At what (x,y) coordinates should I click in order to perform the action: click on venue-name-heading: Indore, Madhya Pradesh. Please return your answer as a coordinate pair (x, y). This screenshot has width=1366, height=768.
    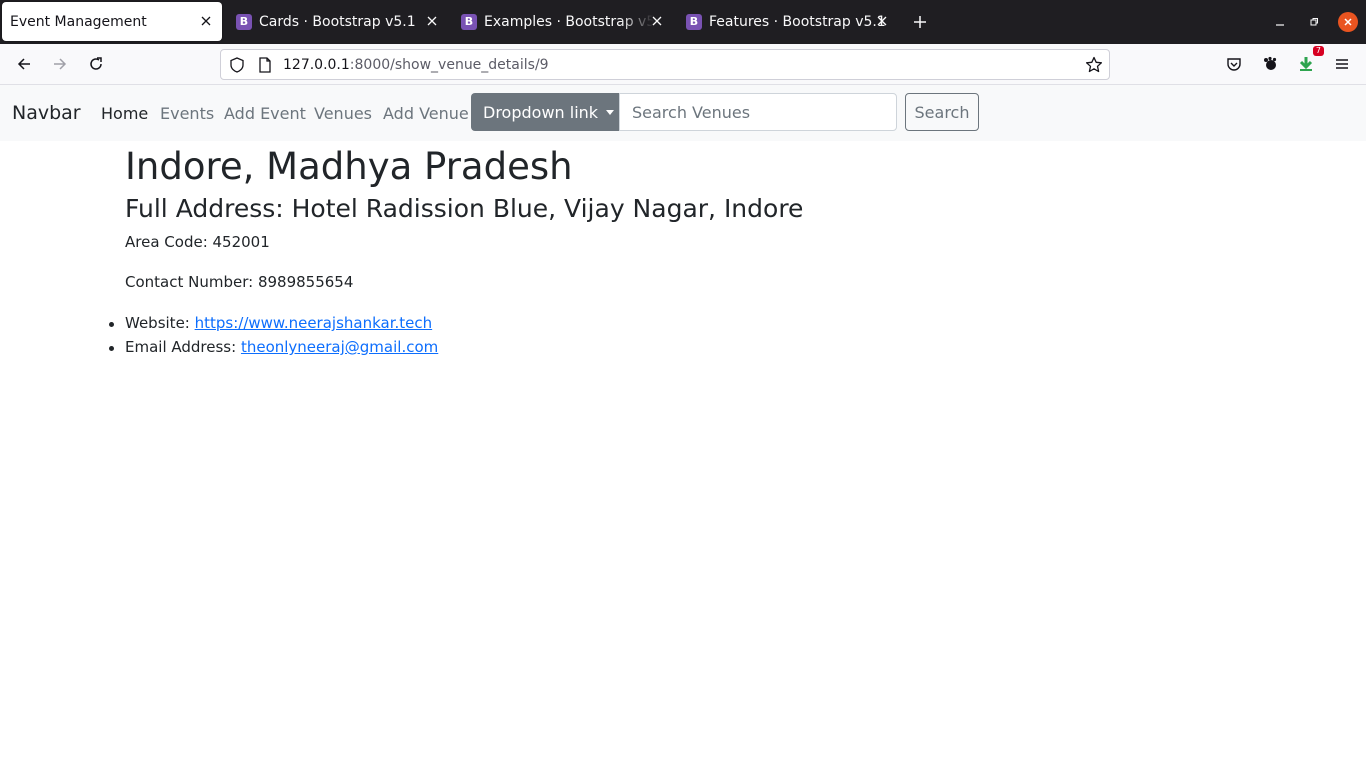
    Looking at the image, I should click on (349, 166).